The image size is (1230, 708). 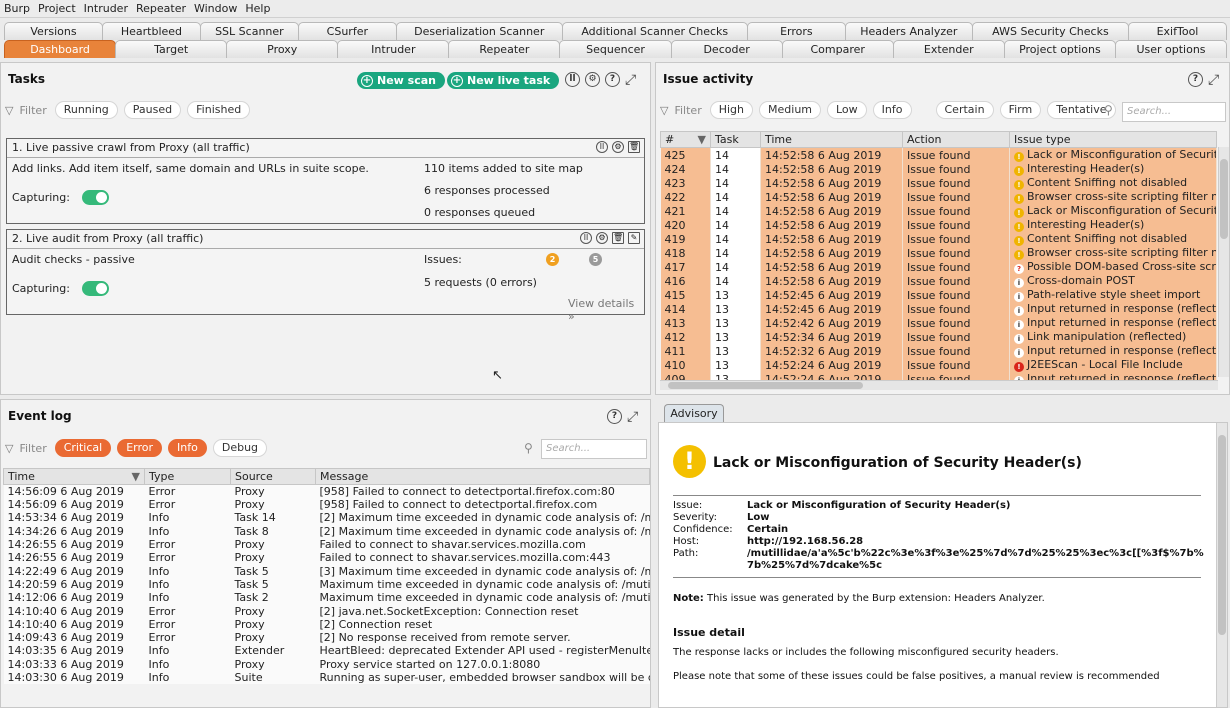 I want to click on issue-vertical-scrollbar, so click(x=1223, y=262).